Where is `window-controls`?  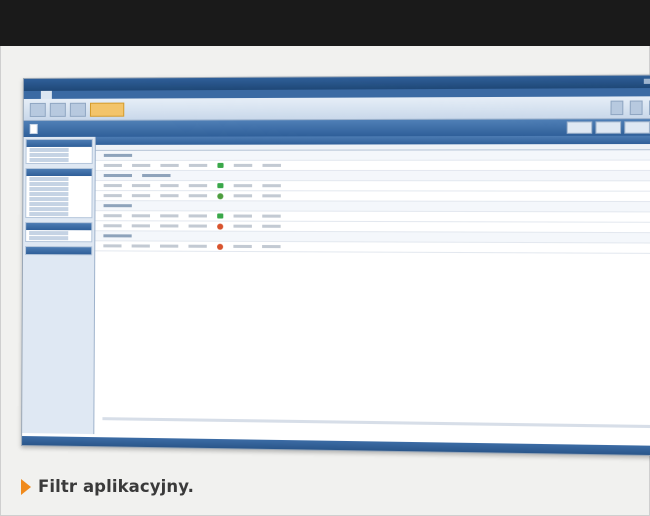
window-controls is located at coordinates (646, 81).